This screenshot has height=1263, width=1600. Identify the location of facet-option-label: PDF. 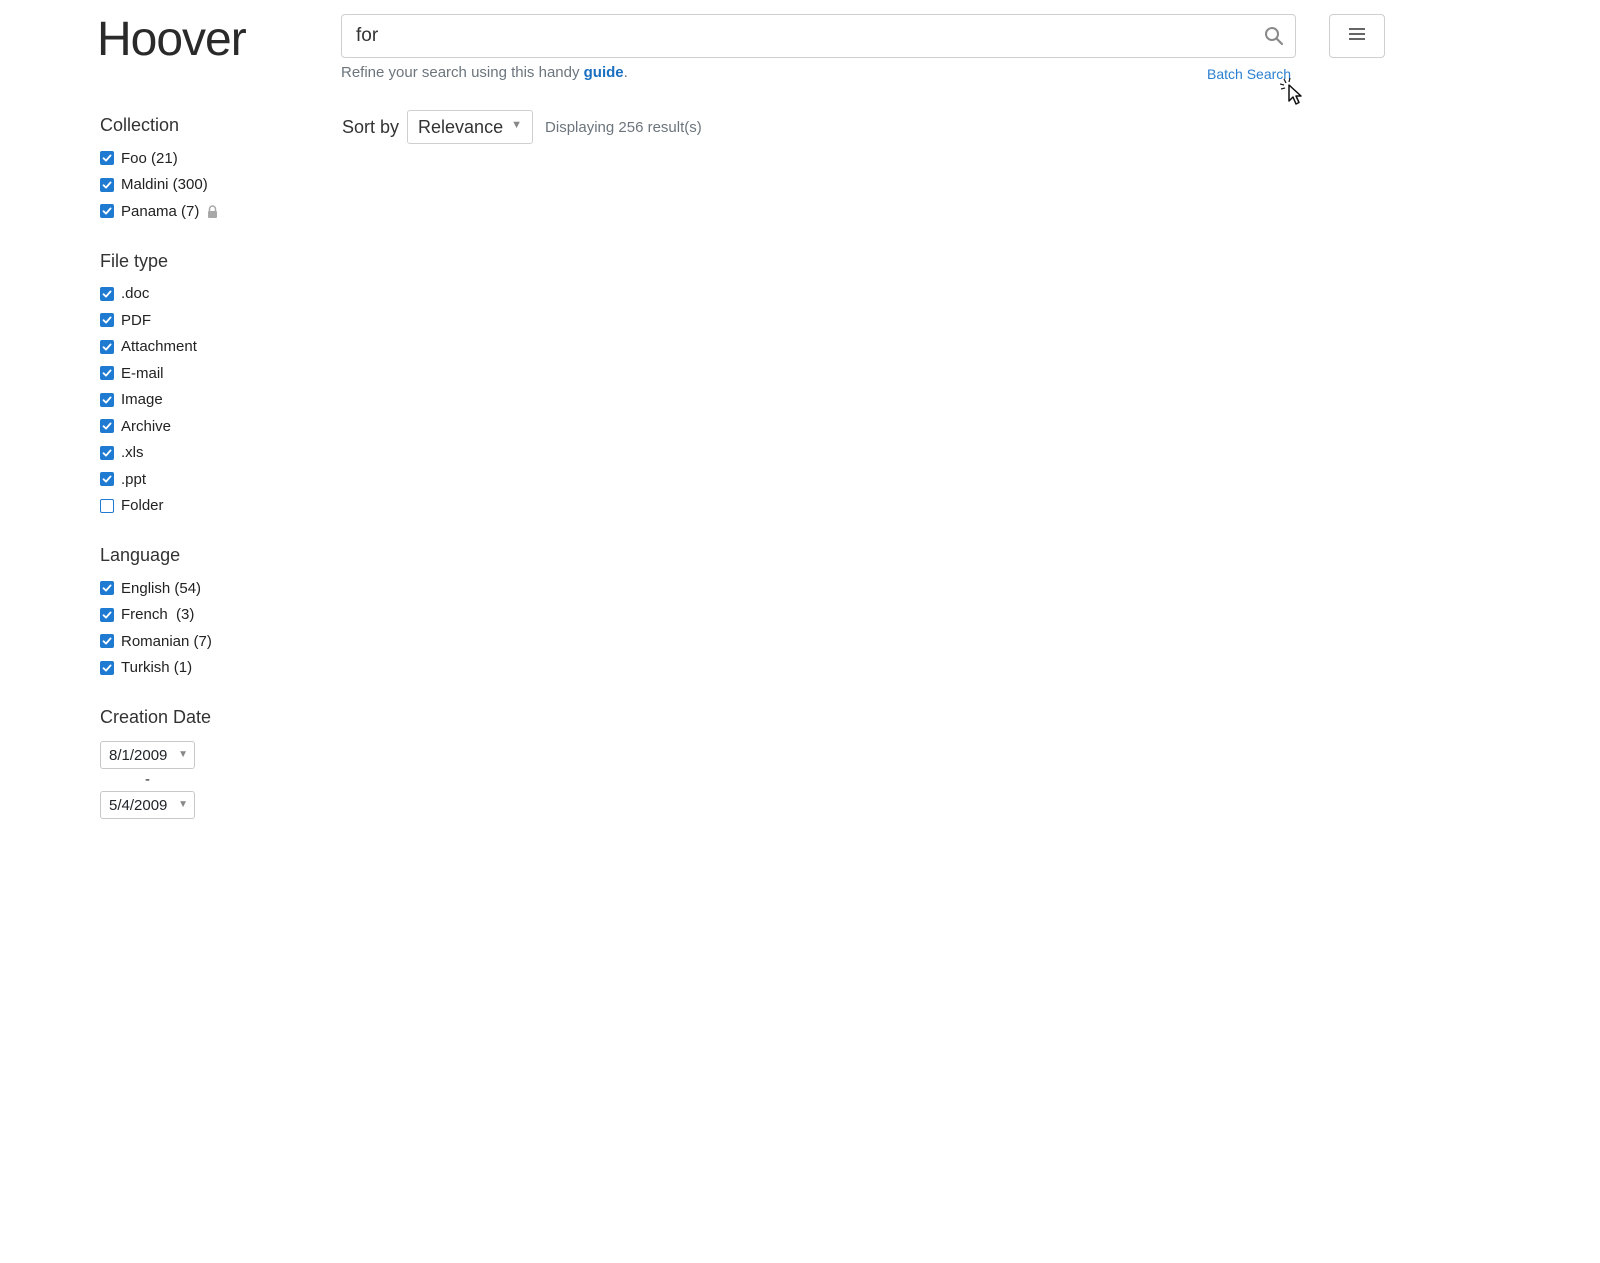
(136, 320).